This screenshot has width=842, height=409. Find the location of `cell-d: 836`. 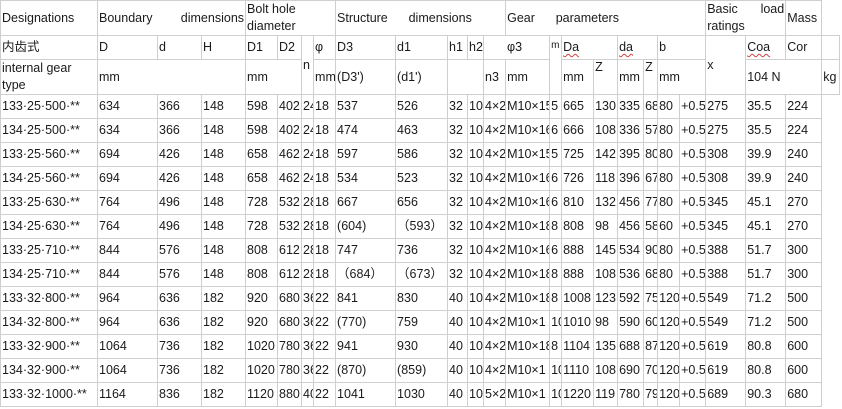

cell-d: 836 is located at coordinates (179, 394).